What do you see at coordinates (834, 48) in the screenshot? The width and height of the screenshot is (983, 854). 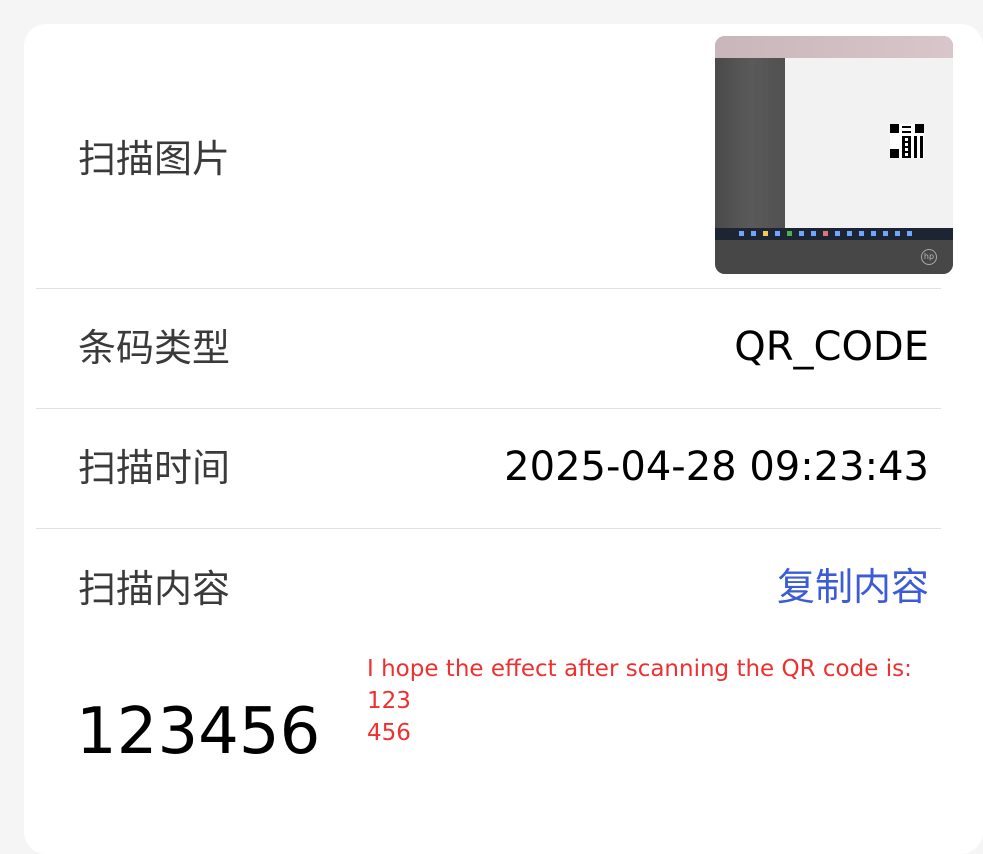 I see `thumbnail-wall` at bounding box center [834, 48].